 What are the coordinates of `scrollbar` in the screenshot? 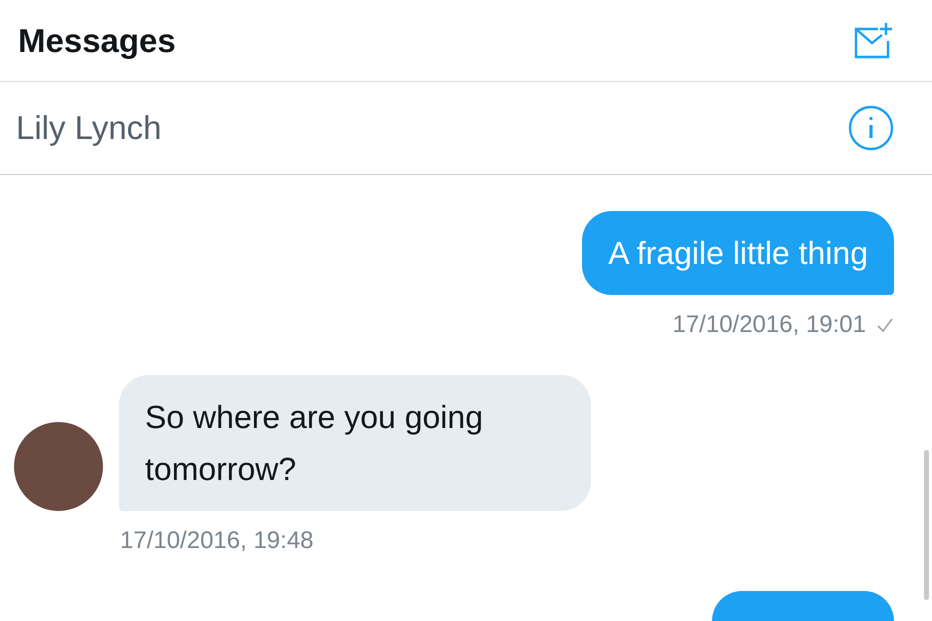 It's located at (926, 525).